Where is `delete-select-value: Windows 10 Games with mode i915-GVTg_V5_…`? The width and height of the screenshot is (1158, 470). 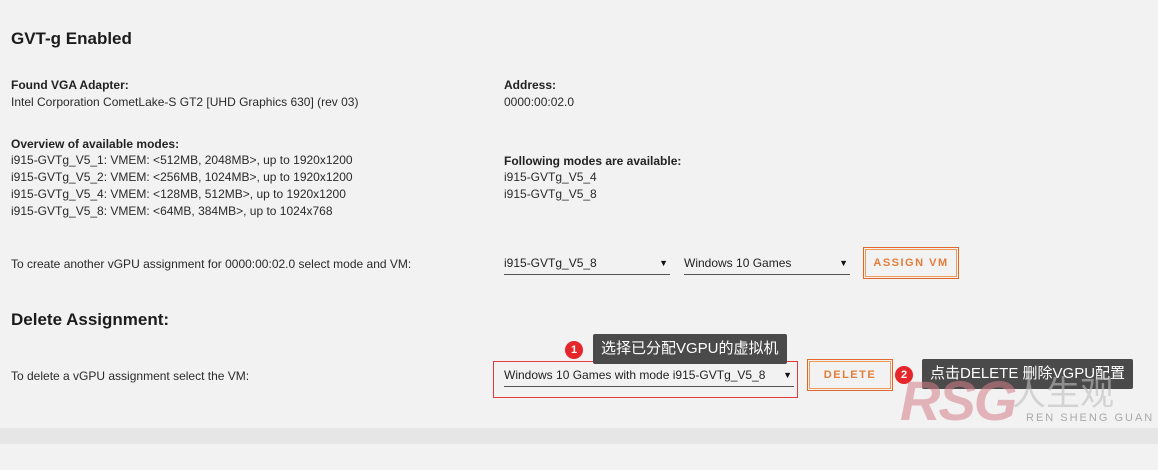 delete-select-value: Windows 10 Games with mode i915-GVTg_V5_… is located at coordinates (635, 375).